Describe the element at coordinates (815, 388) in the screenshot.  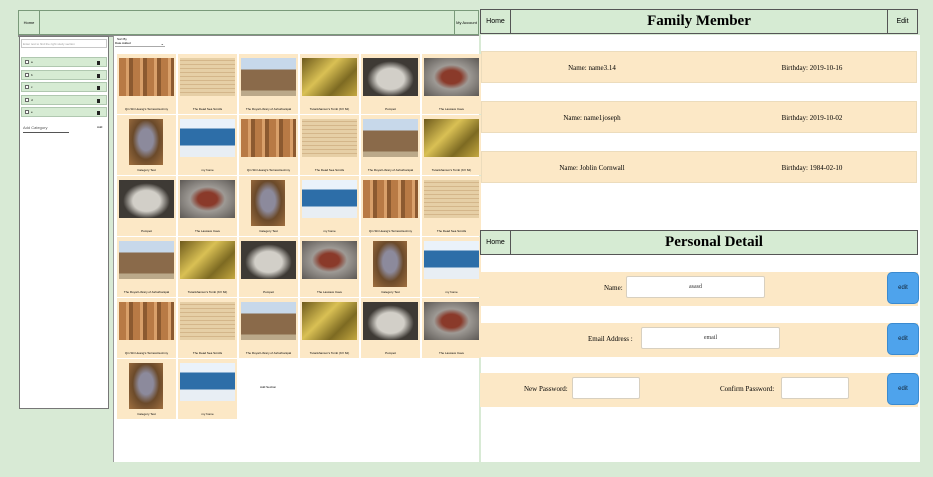
I see `confirm-password-field` at that location.